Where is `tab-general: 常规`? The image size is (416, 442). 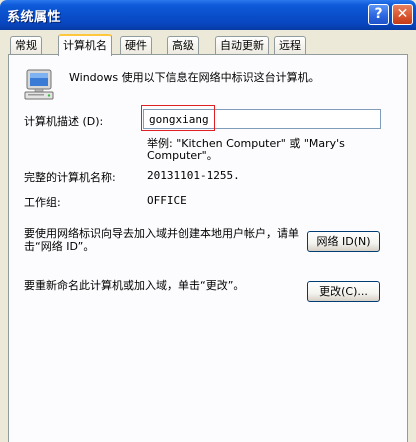
tab-general: 常规 is located at coordinates (26, 45).